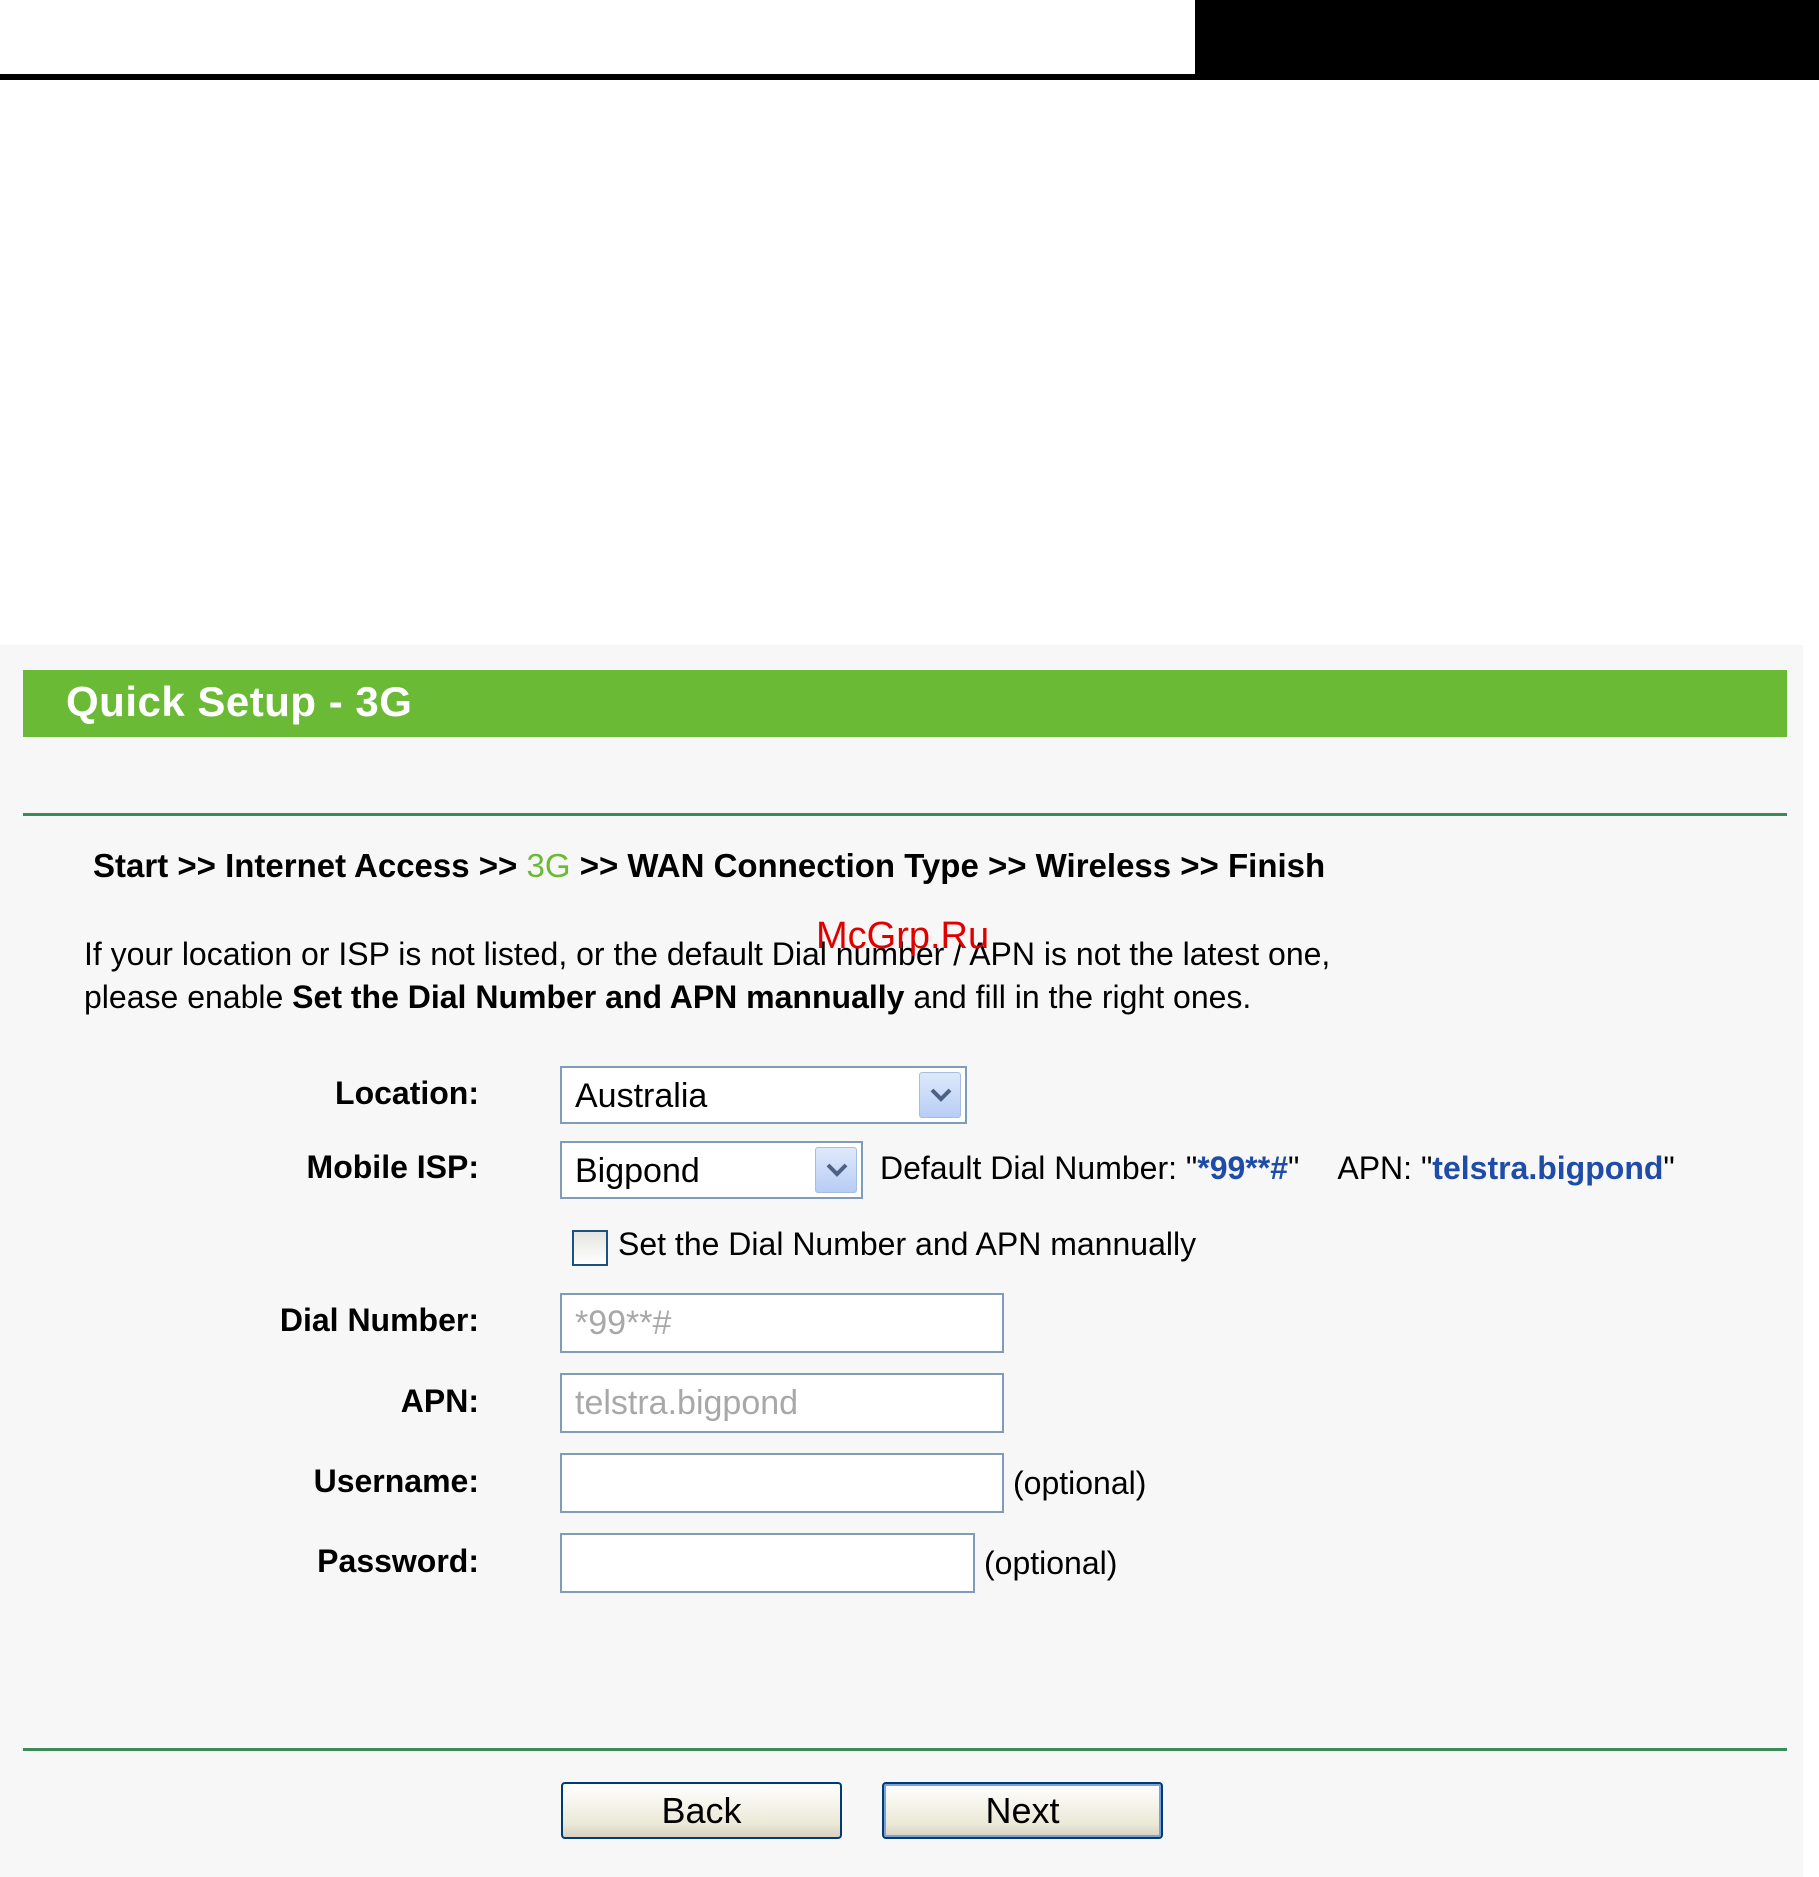  What do you see at coordinates (637, 1171) in the screenshot?
I see `mobile-isp-select-value: Bigpond` at bounding box center [637, 1171].